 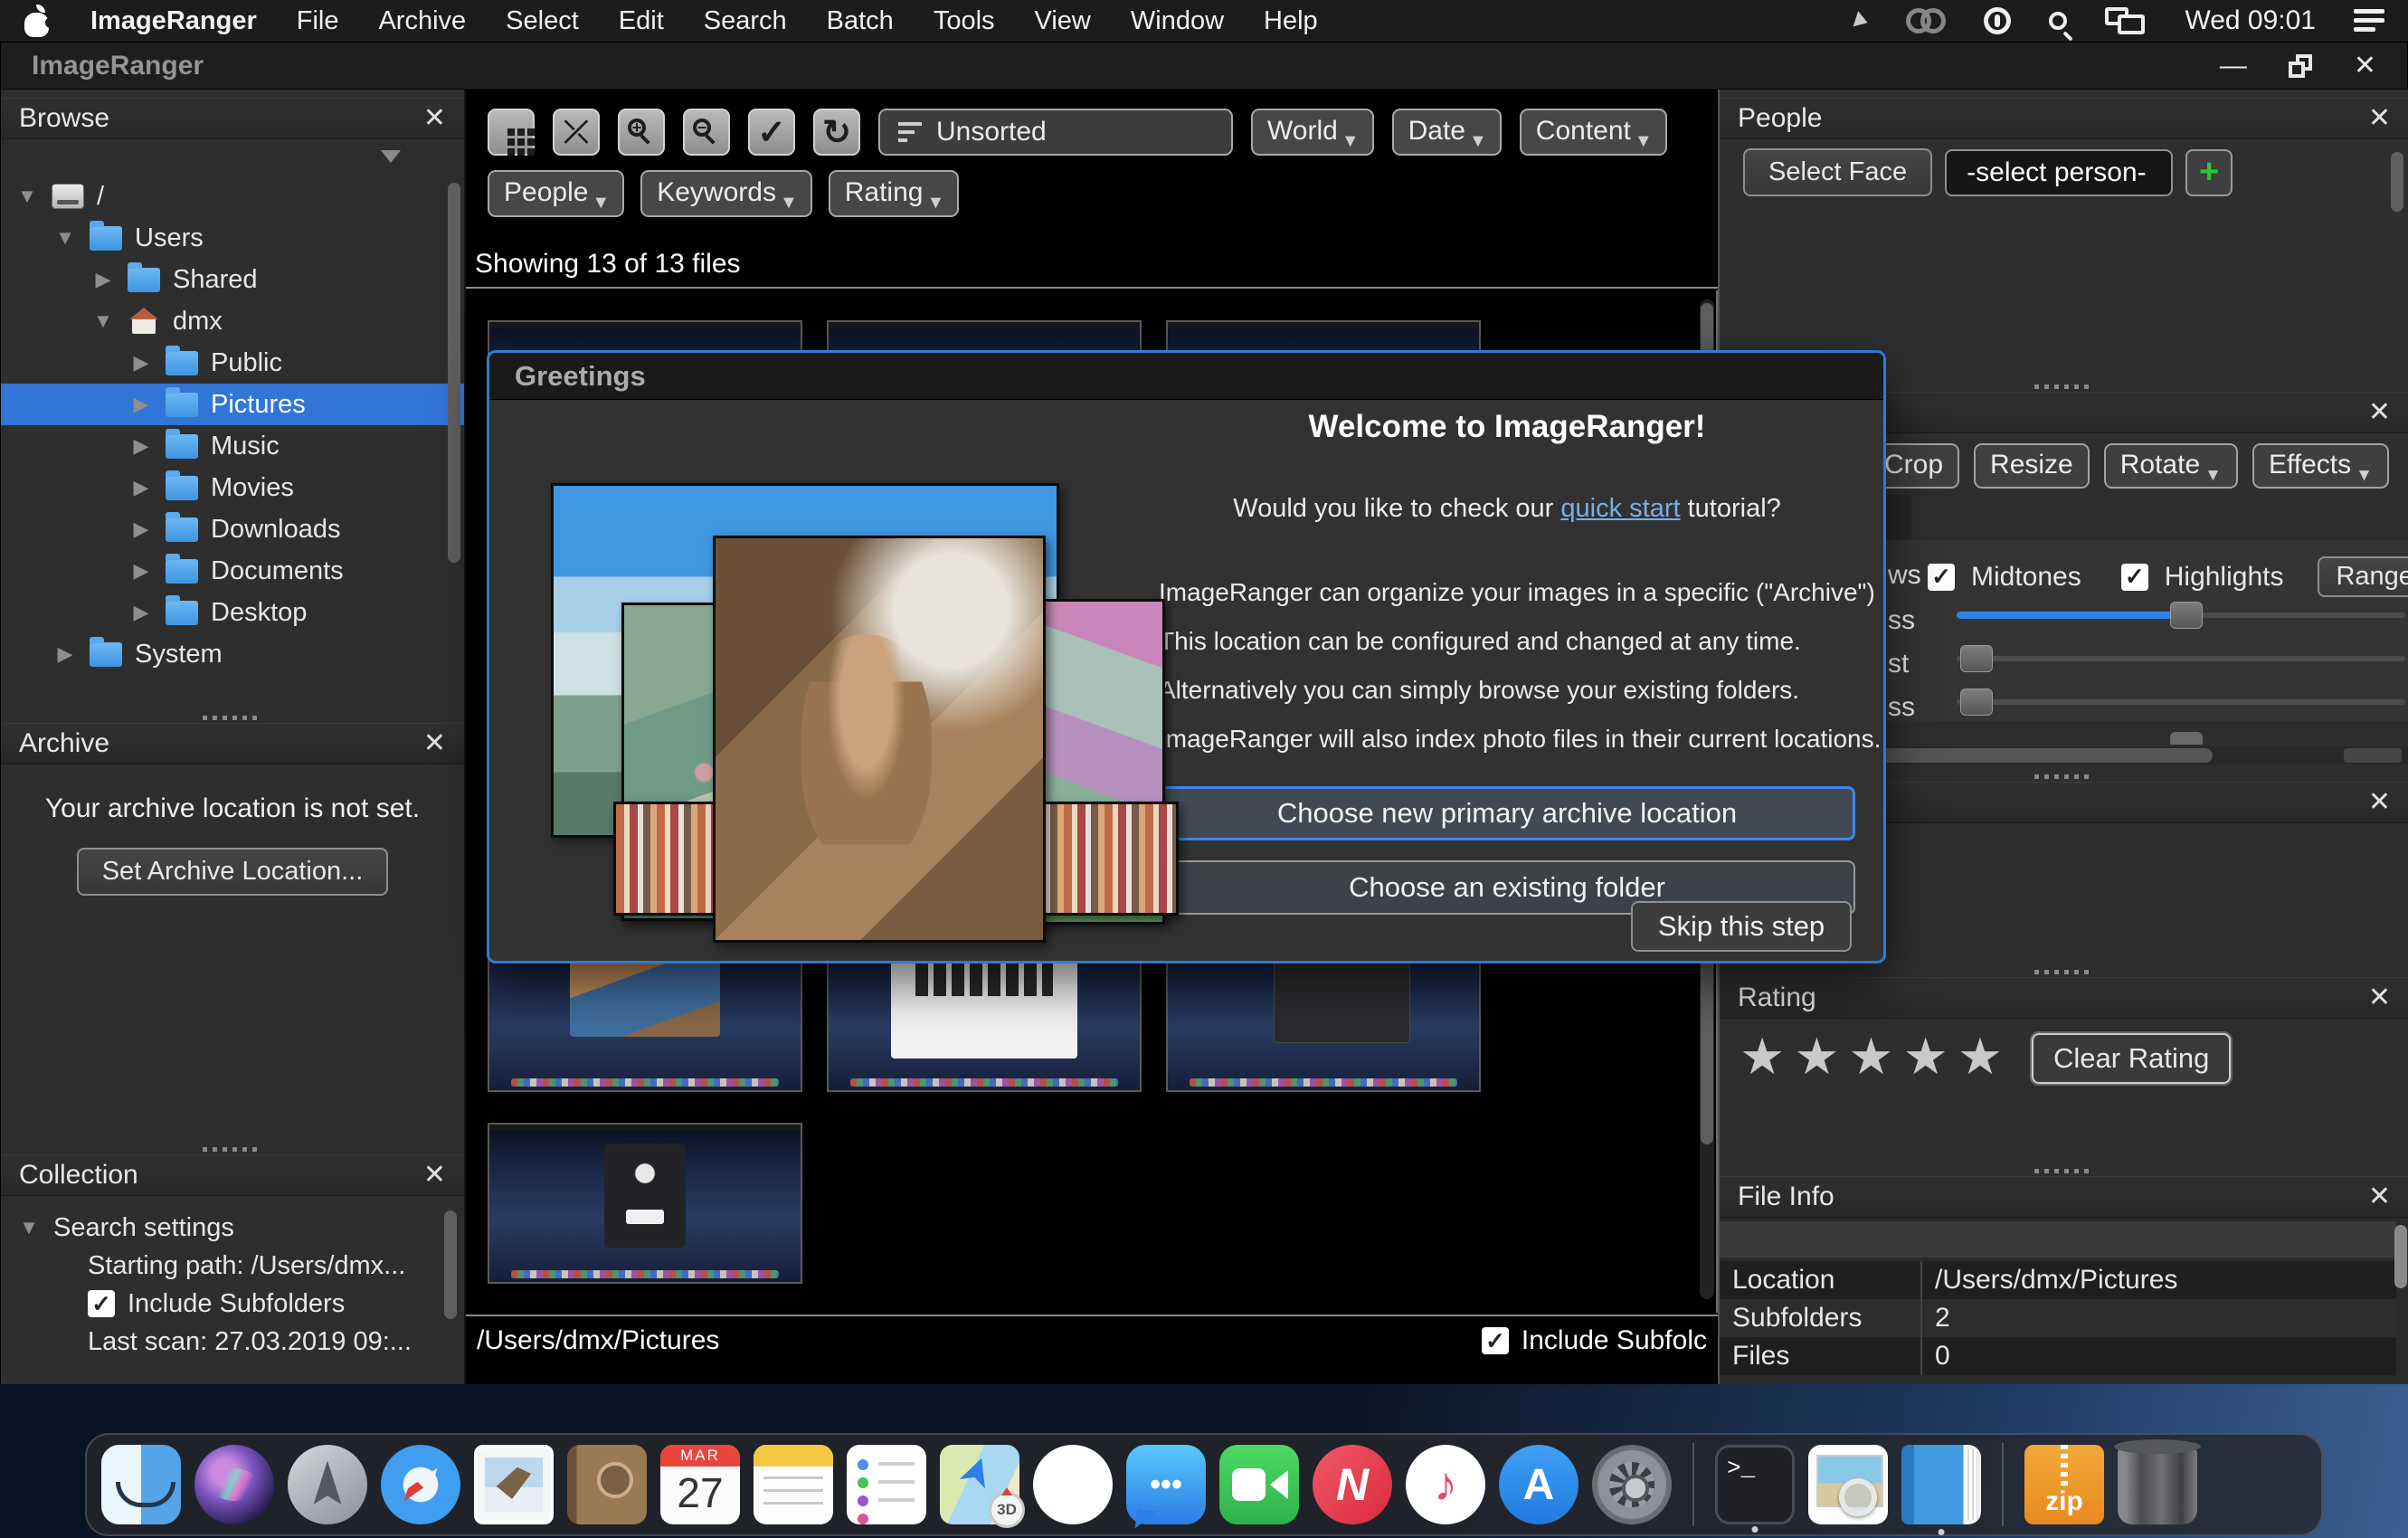 I want to click on fullscreen-button: ⤫, so click(x=576, y=132).